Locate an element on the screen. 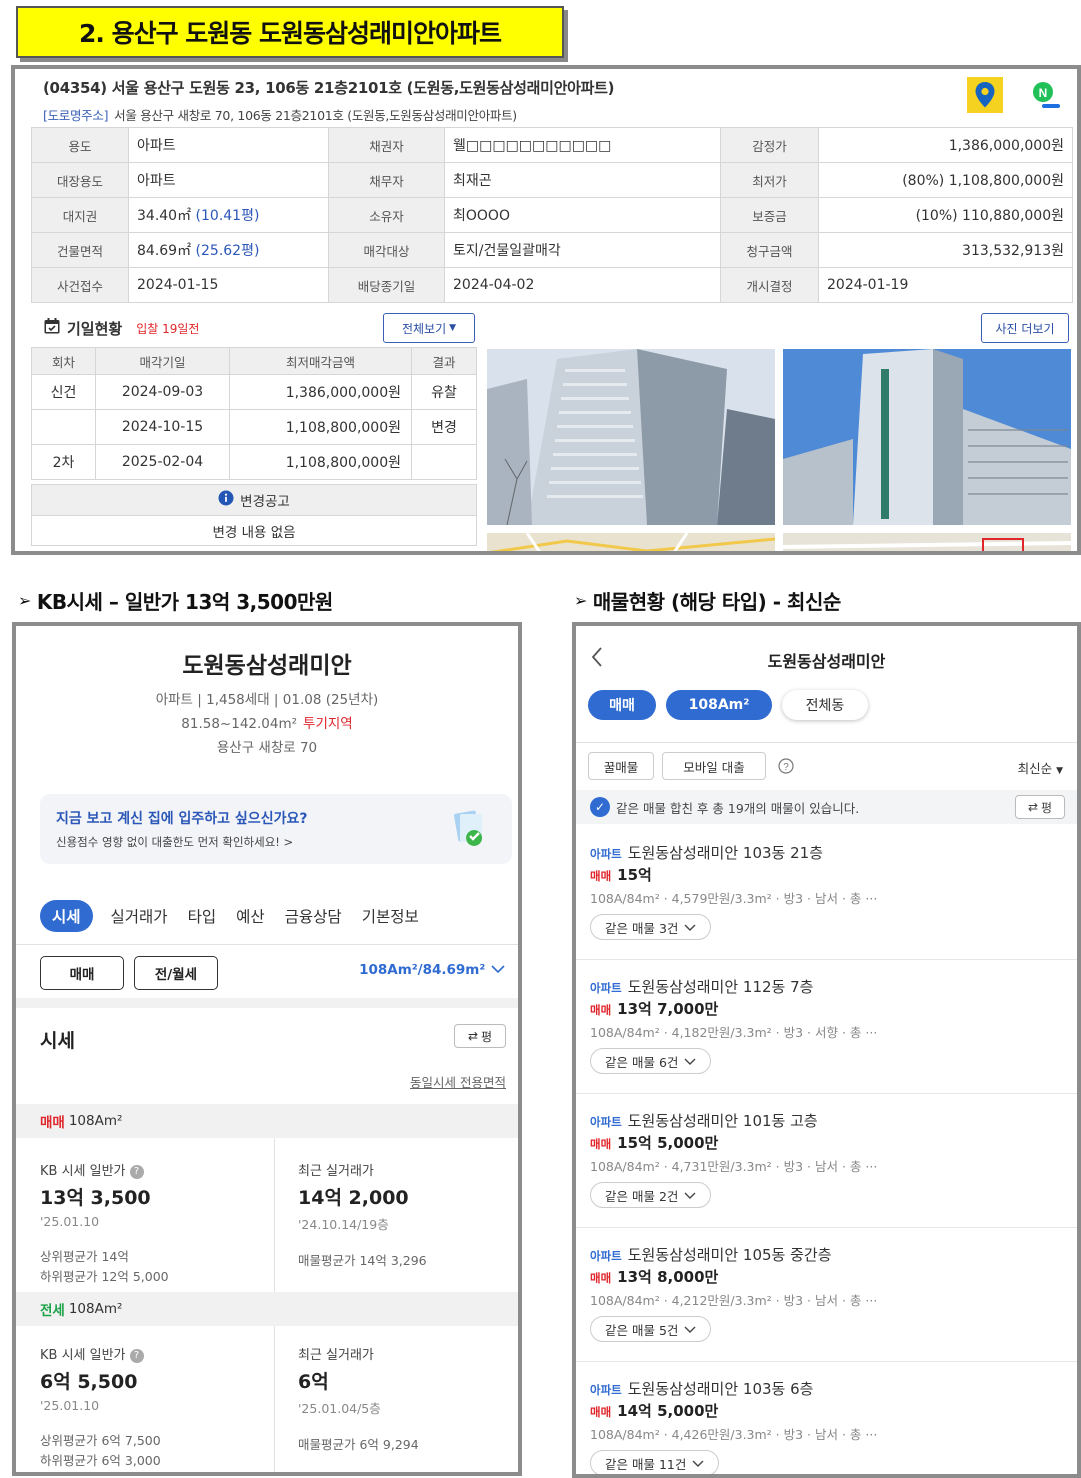 The width and height of the screenshot is (1081, 1478). sort-dropdown: 최신순 ▼ is located at coordinates (1040, 767).